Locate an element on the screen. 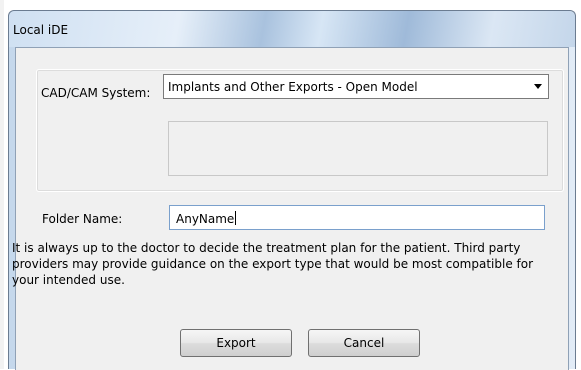 The height and width of the screenshot is (370, 581). cad-cam-options-list is located at coordinates (358, 148).